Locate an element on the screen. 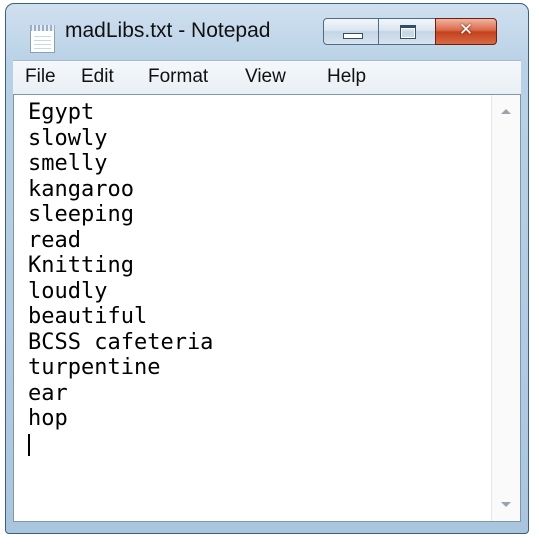 The height and width of the screenshot is (544, 539). menu-bar: File Edit Format View Help is located at coordinates (267, 77).